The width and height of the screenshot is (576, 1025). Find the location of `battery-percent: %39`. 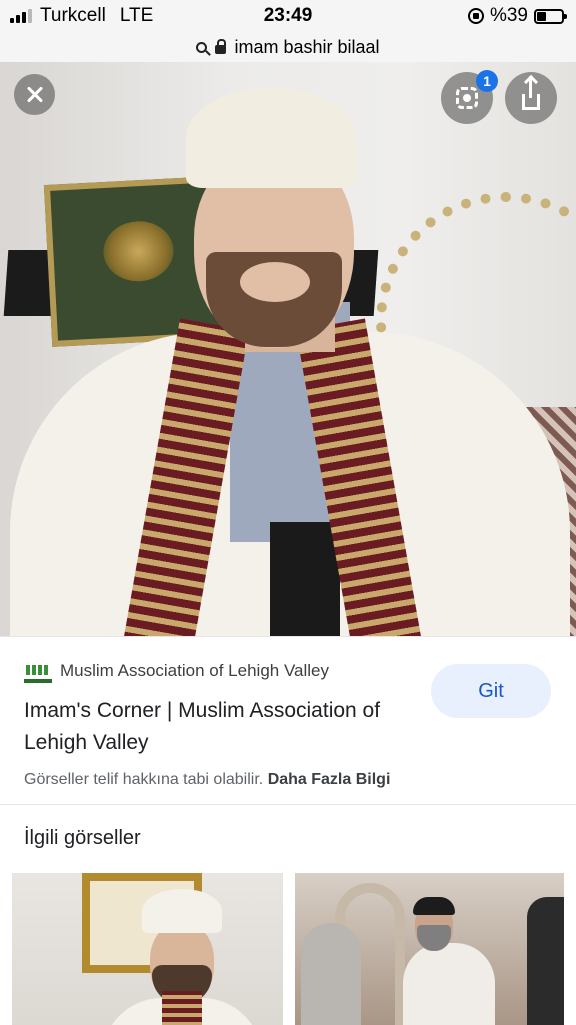

battery-percent: %39 is located at coordinates (508, 15).